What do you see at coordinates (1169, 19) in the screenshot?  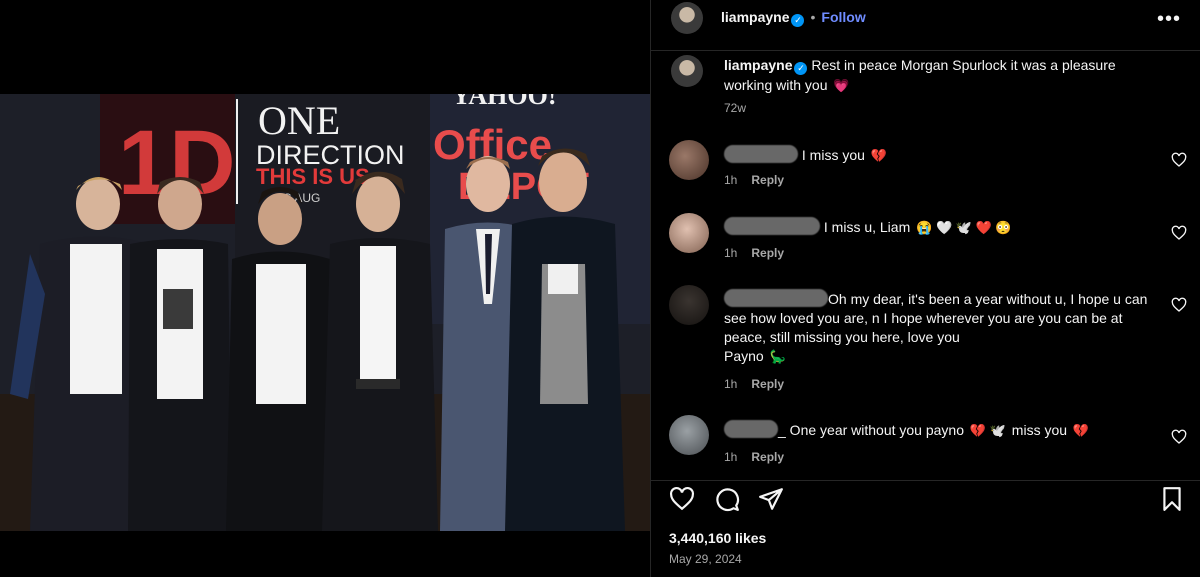 I see `more-options-icon: •••` at bounding box center [1169, 19].